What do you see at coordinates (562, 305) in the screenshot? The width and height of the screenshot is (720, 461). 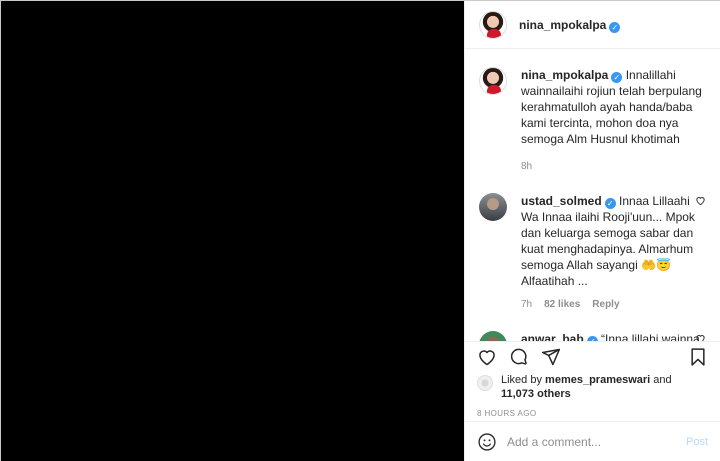 I see `comment-likes: 82 likes` at bounding box center [562, 305].